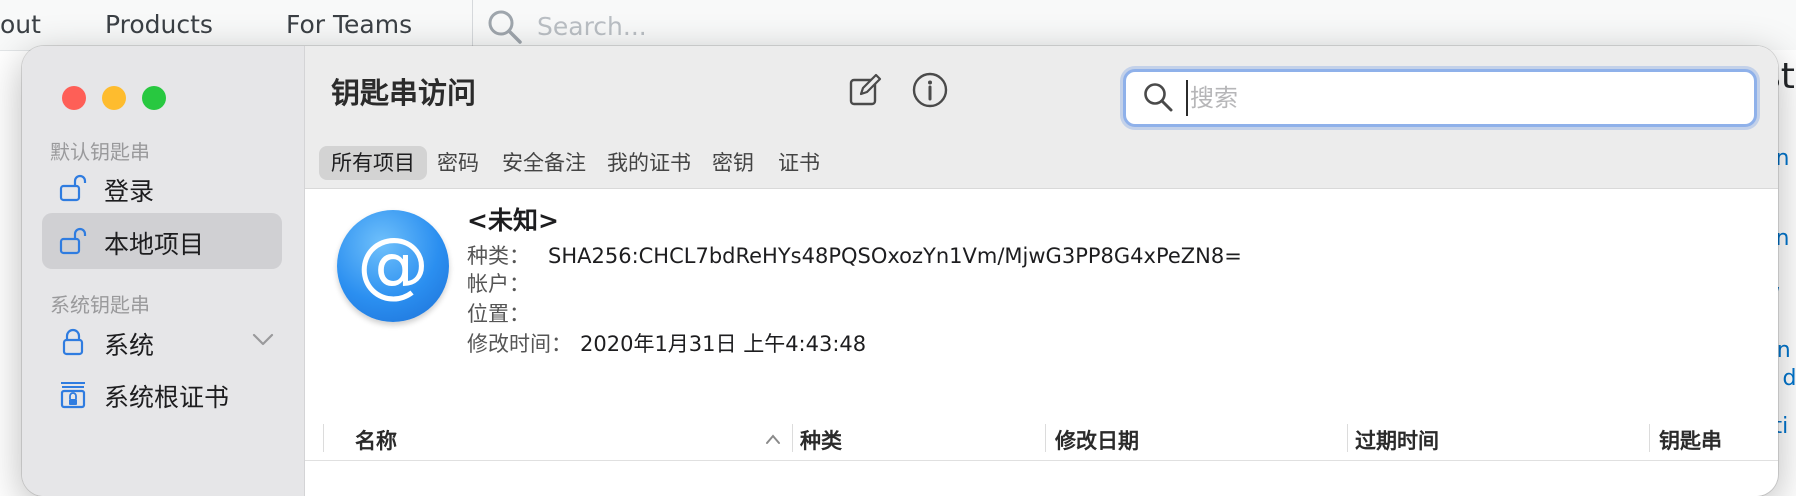  I want to click on search-field, so click(1440, 98).